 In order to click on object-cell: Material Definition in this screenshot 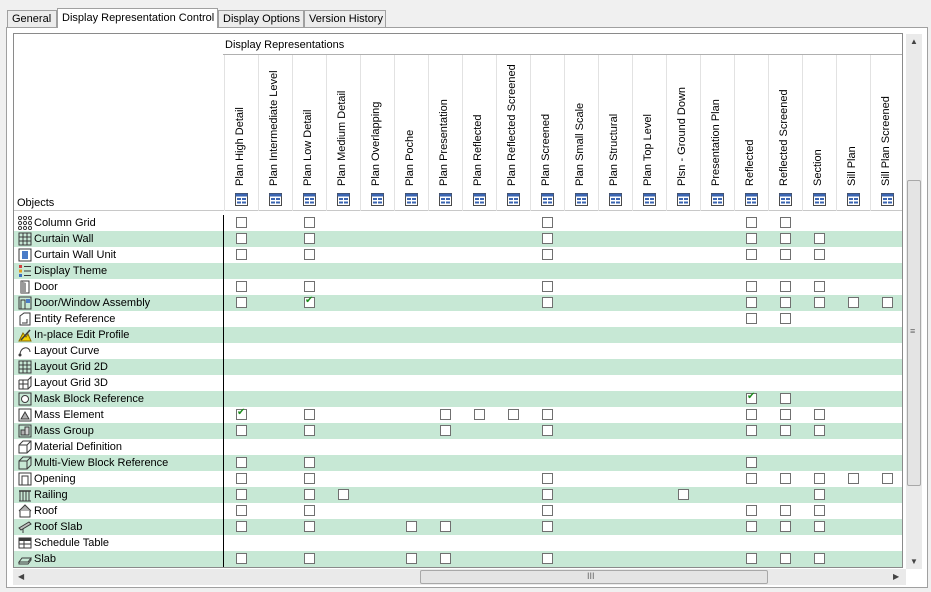, I will do `click(118, 447)`.